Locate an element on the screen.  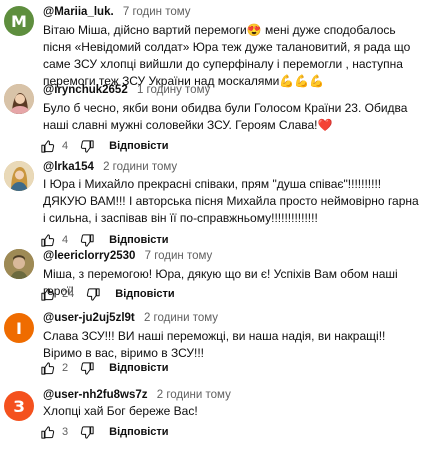
like-count: 2 is located at coordinates (65, 368).